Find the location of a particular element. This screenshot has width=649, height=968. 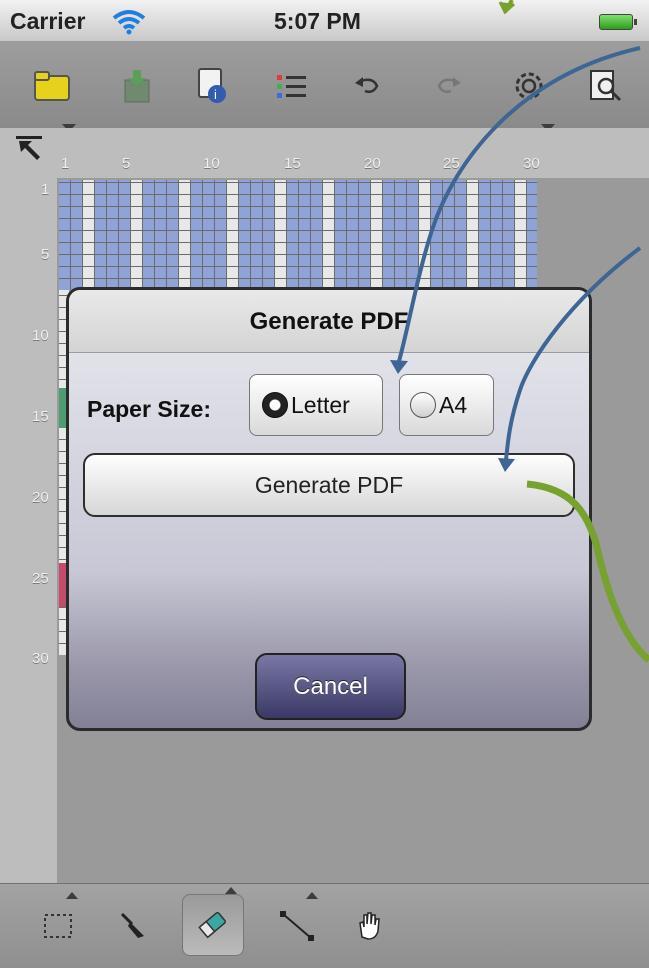

line-tool-menu-icon is located at coordinates (312, 895).